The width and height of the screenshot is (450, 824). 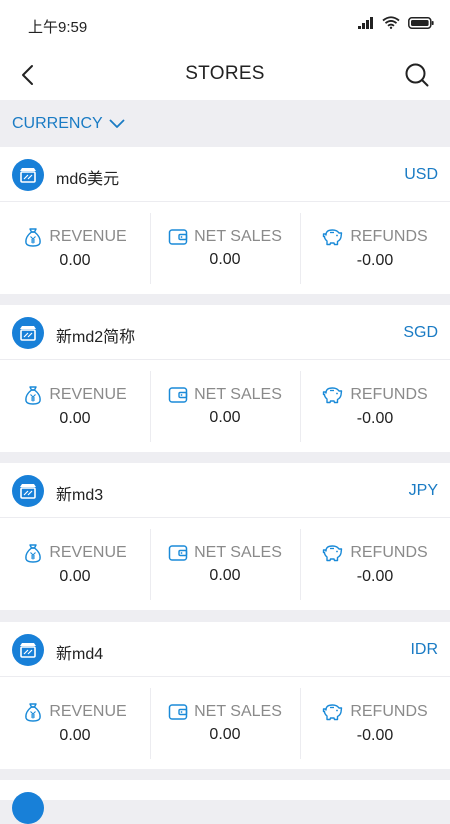 I want to click on store-currency: USD, so click(x=421, y=174).